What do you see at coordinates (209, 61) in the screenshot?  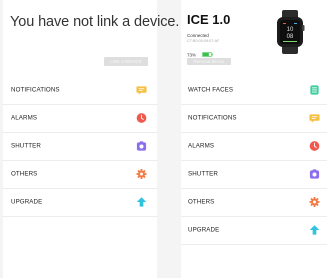 I see `remove-device-button: Remove device` at bounding box center [209, 61].